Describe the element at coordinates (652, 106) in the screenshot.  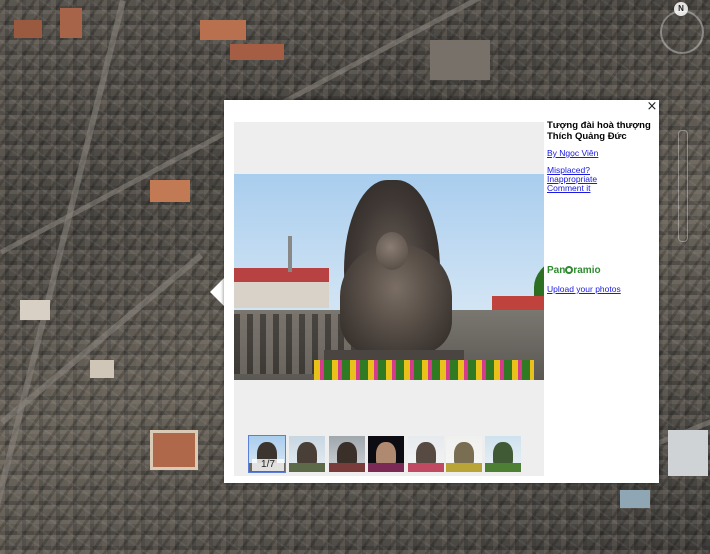
I see `close-icon: ×` at that location.